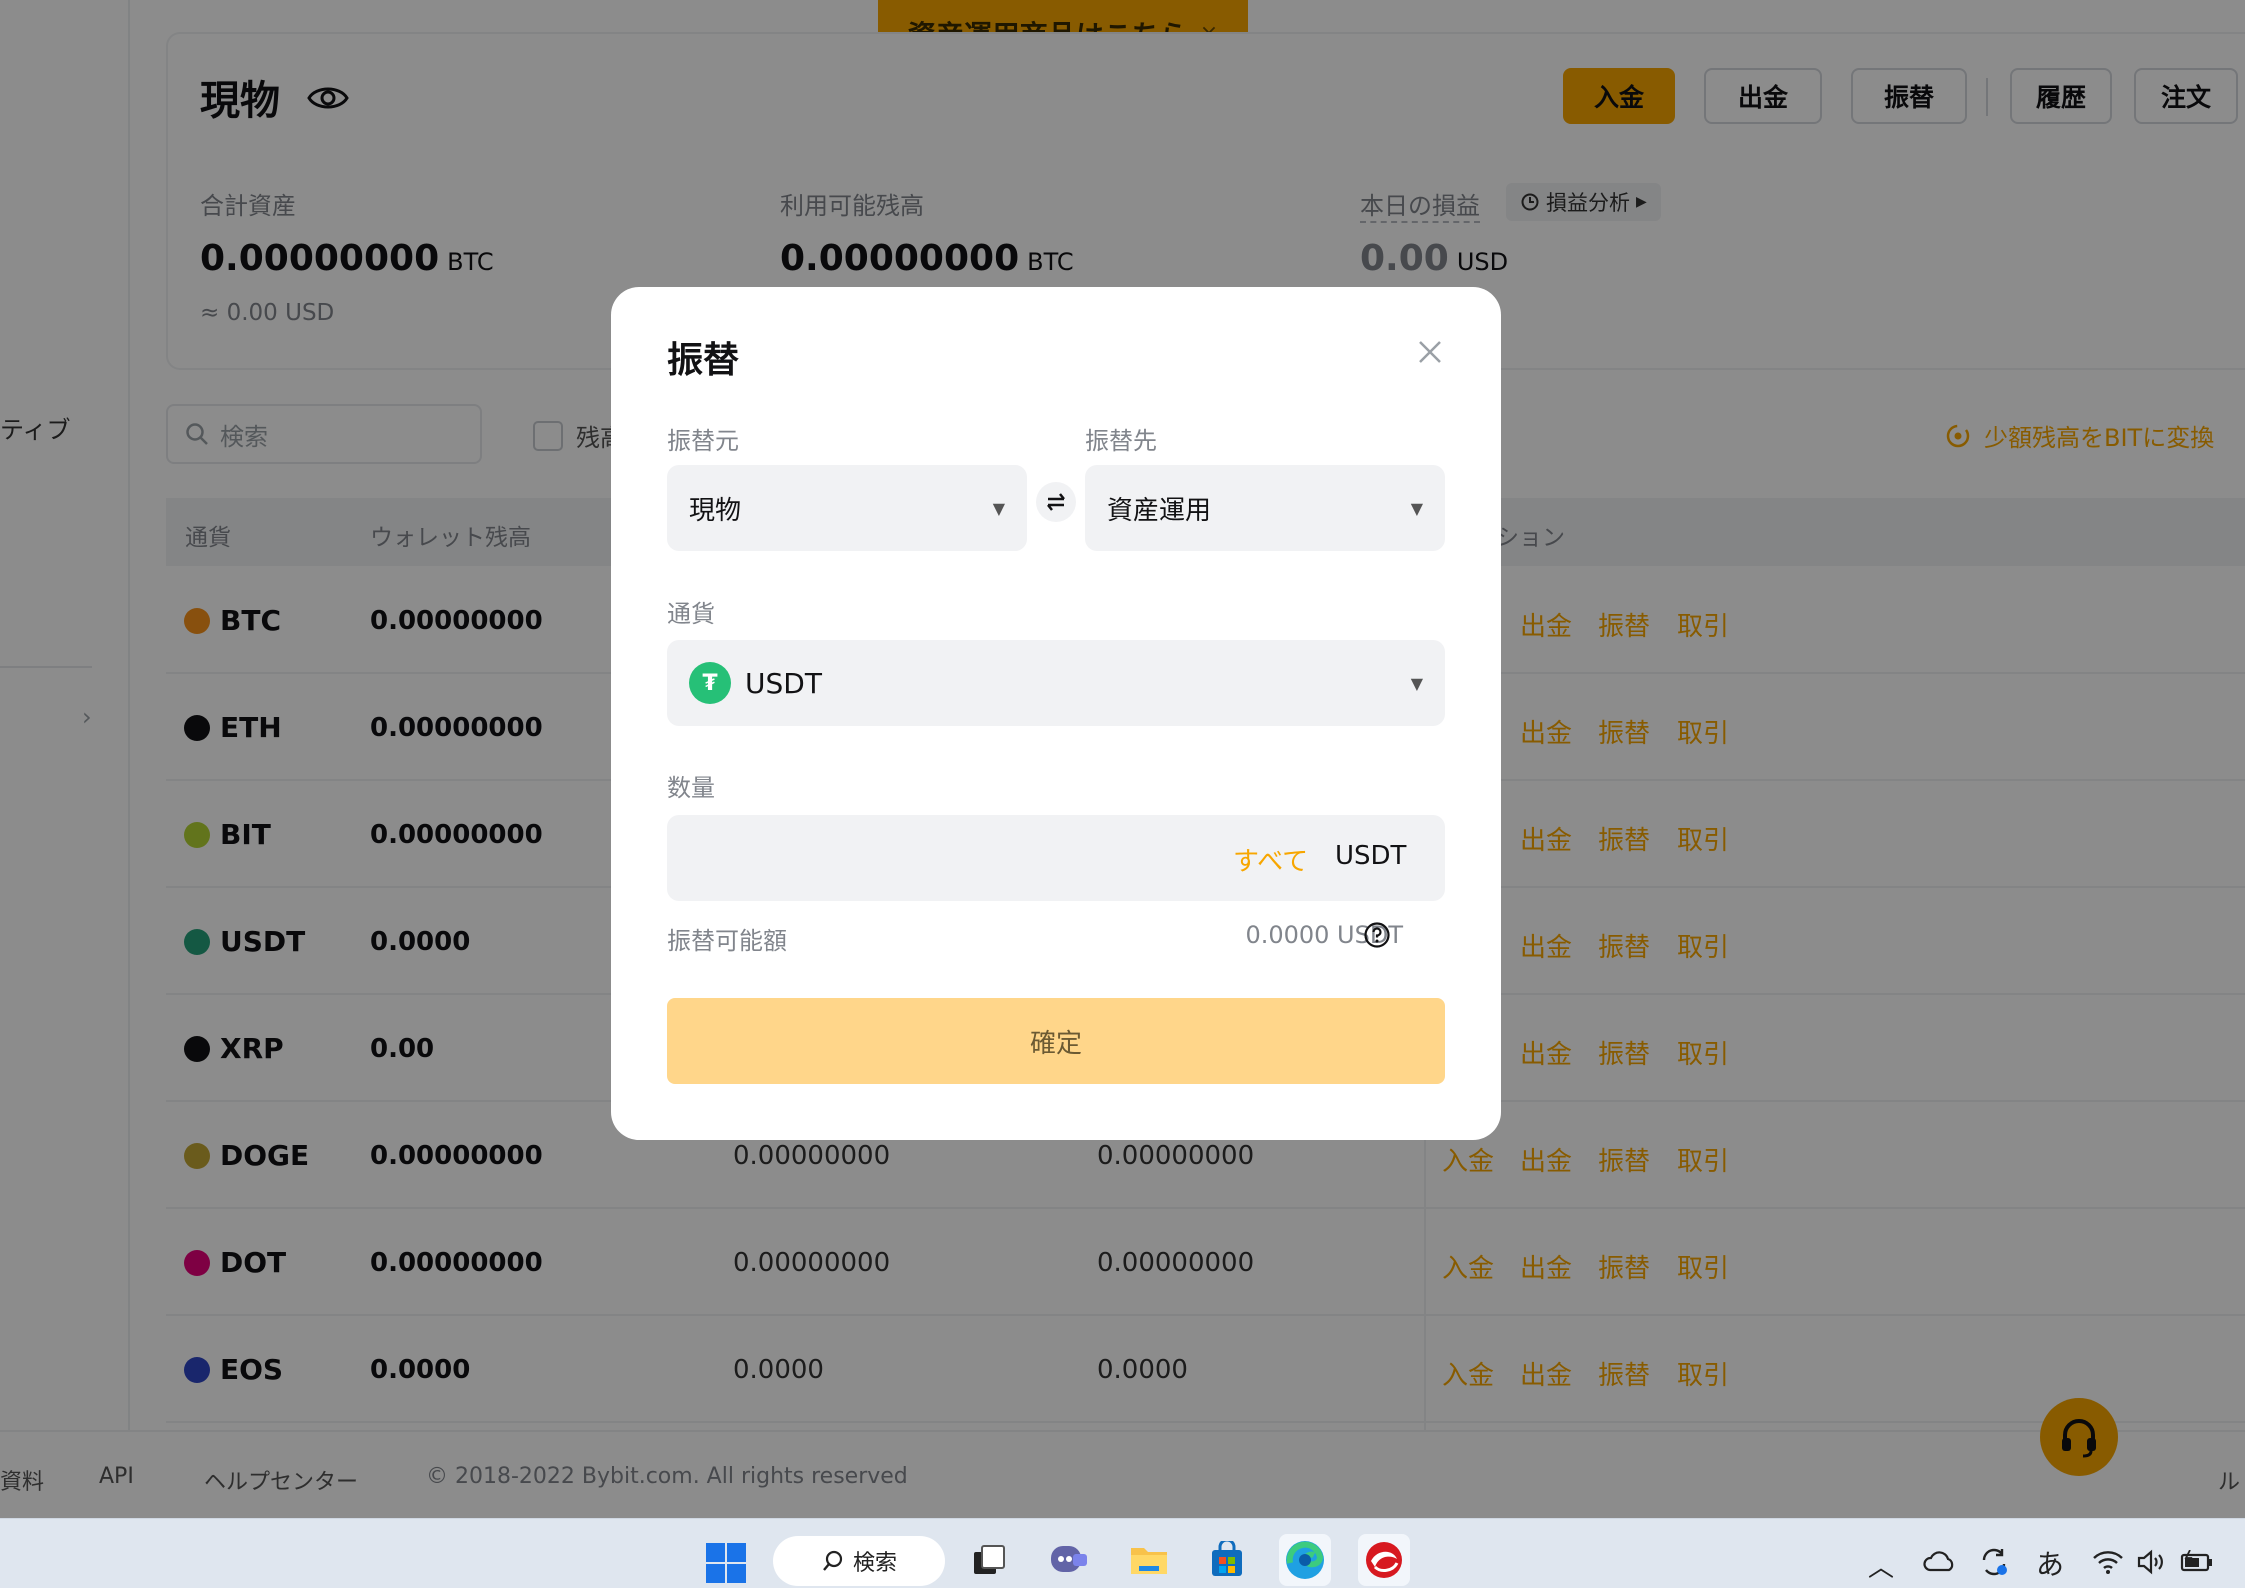 This screenshot has width=2245, height=1588. What do you see at coordinates (1994, 1562) in the screenshot?
I see `sync-icon` at bounding box center [1994, 1562].